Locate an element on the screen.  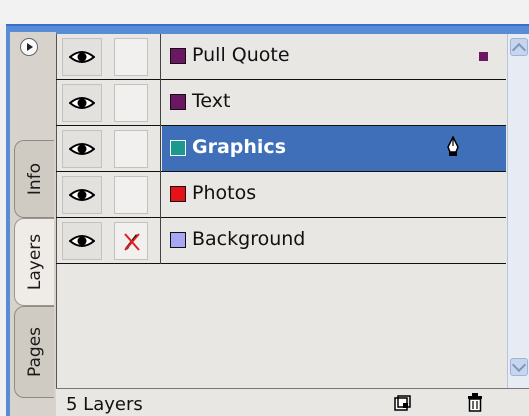
layer-count: 5 Layers is located at coordinates (104, 404).